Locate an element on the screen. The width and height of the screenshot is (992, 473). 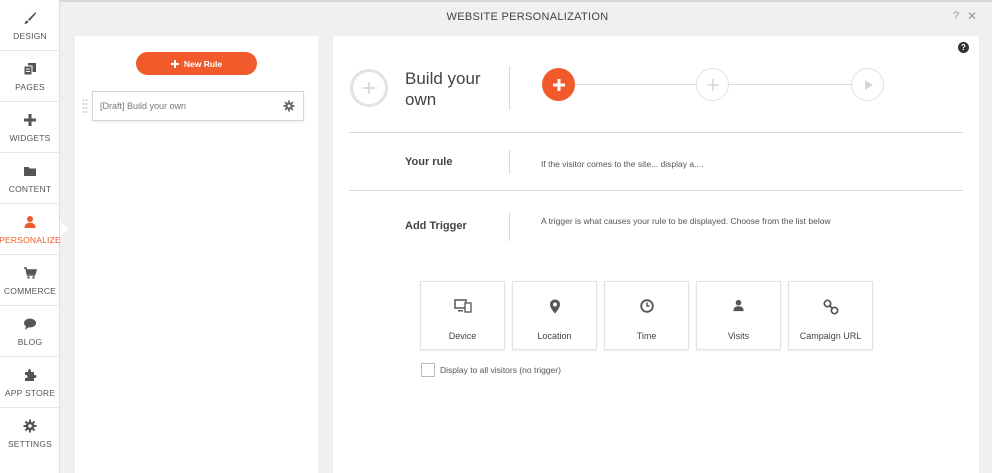
sidebar-item-label: WIDGETS is located at coordinates (30, 137).